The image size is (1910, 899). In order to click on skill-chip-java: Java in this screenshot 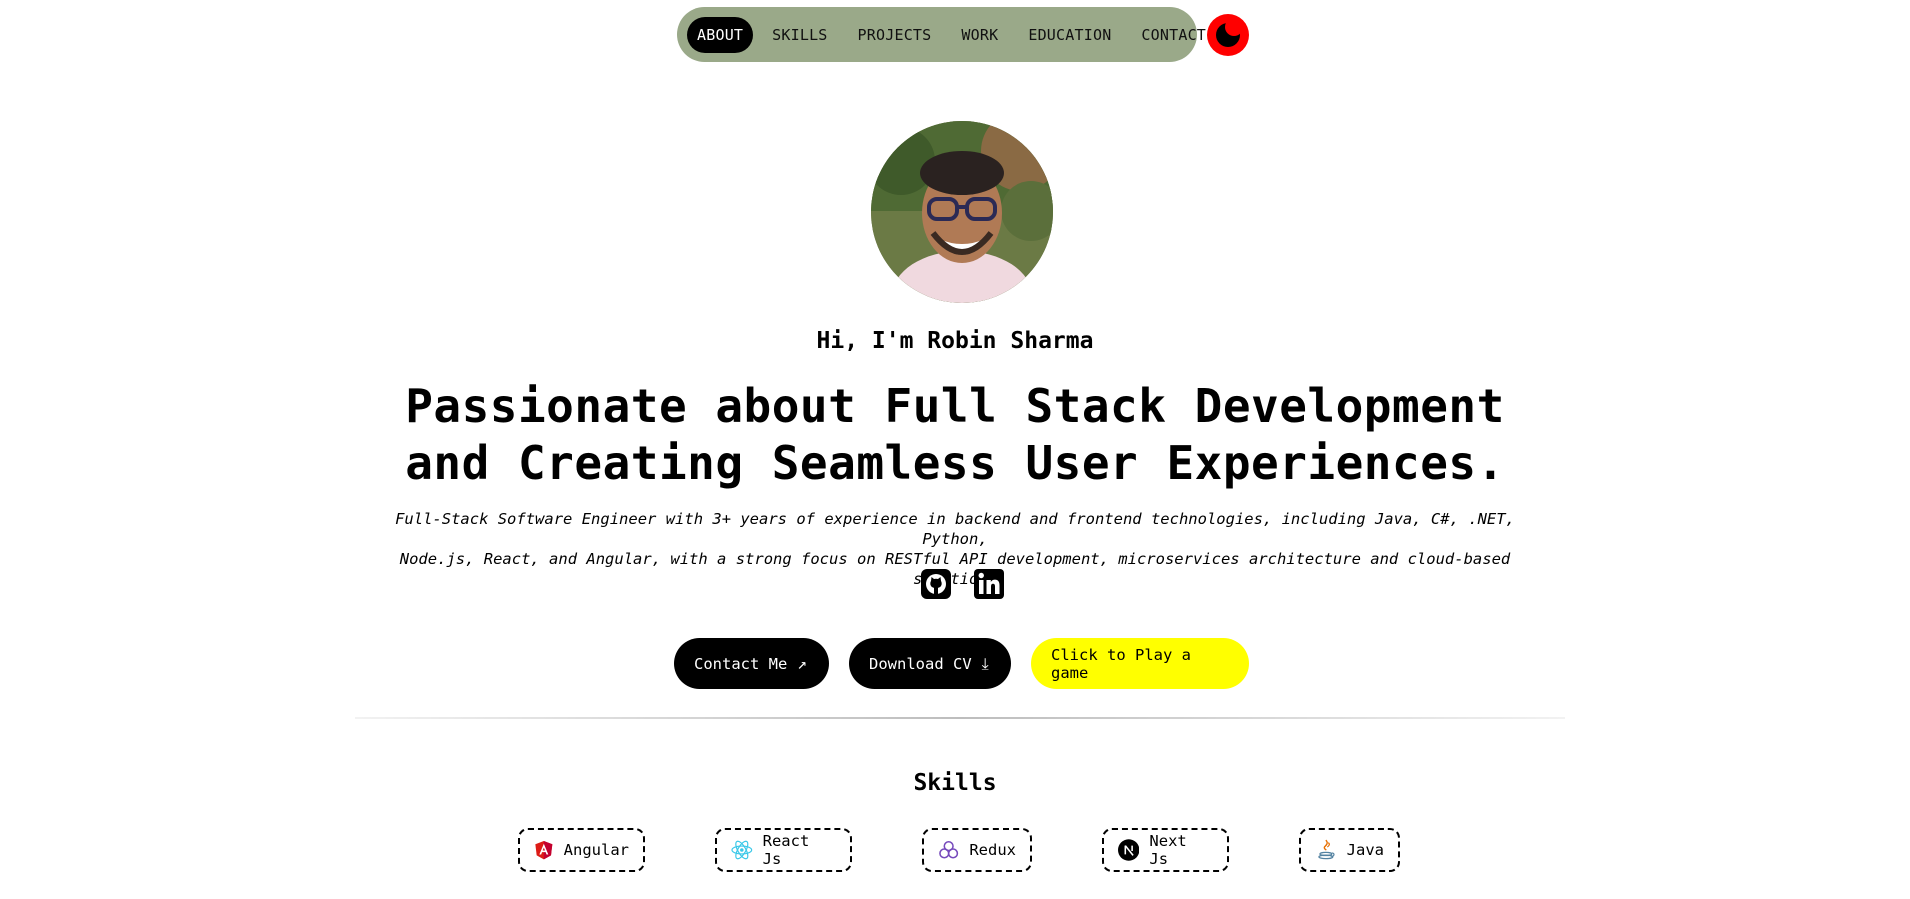, I will do `click(1349, 850)`.